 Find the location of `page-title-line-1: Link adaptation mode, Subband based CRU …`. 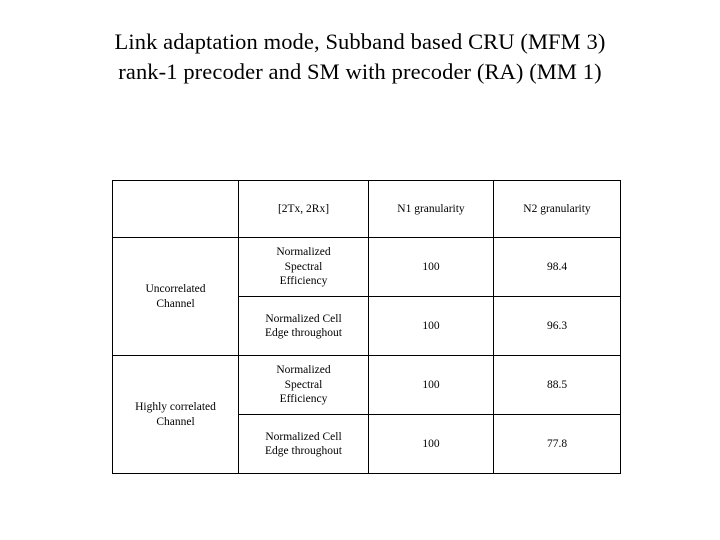

page-title-line-1: Link adaptation mode, Subband based CRU … is located at coordinates (360, 41).